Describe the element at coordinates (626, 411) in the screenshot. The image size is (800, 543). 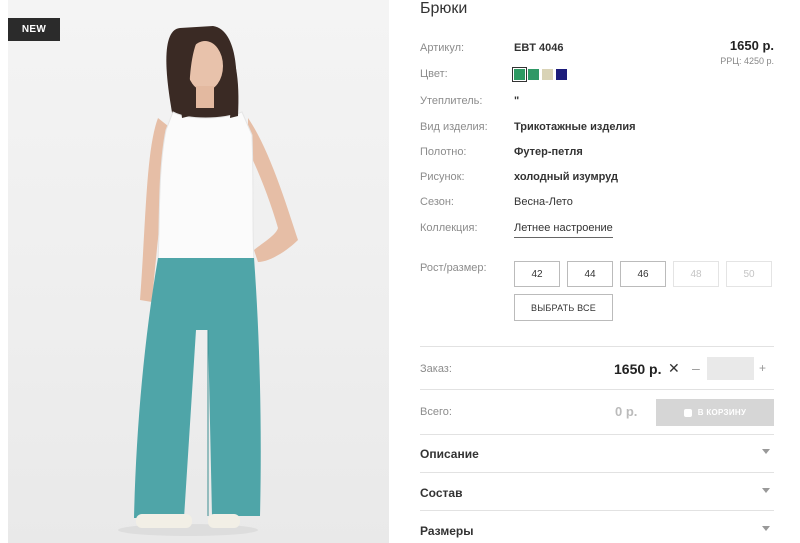
I see `total-value: 0 р.` at that location.